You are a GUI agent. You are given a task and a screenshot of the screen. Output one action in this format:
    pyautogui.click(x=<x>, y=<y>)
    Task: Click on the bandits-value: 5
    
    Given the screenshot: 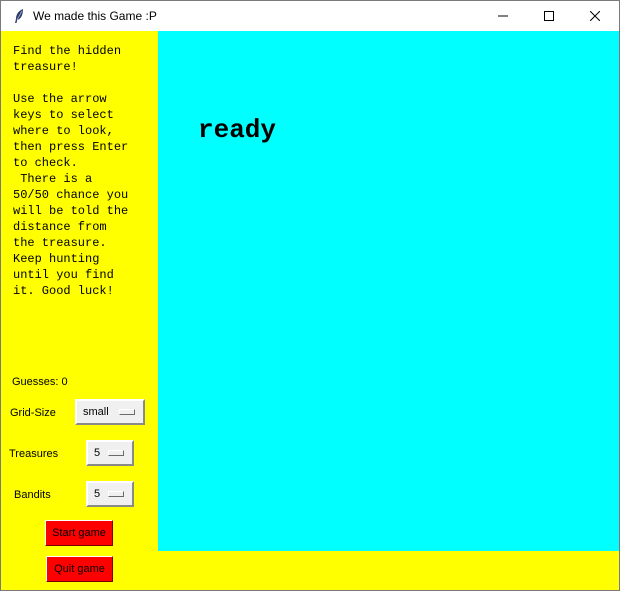 What is the action you would take?
    pyautogui.click(x=97, y=494)
    